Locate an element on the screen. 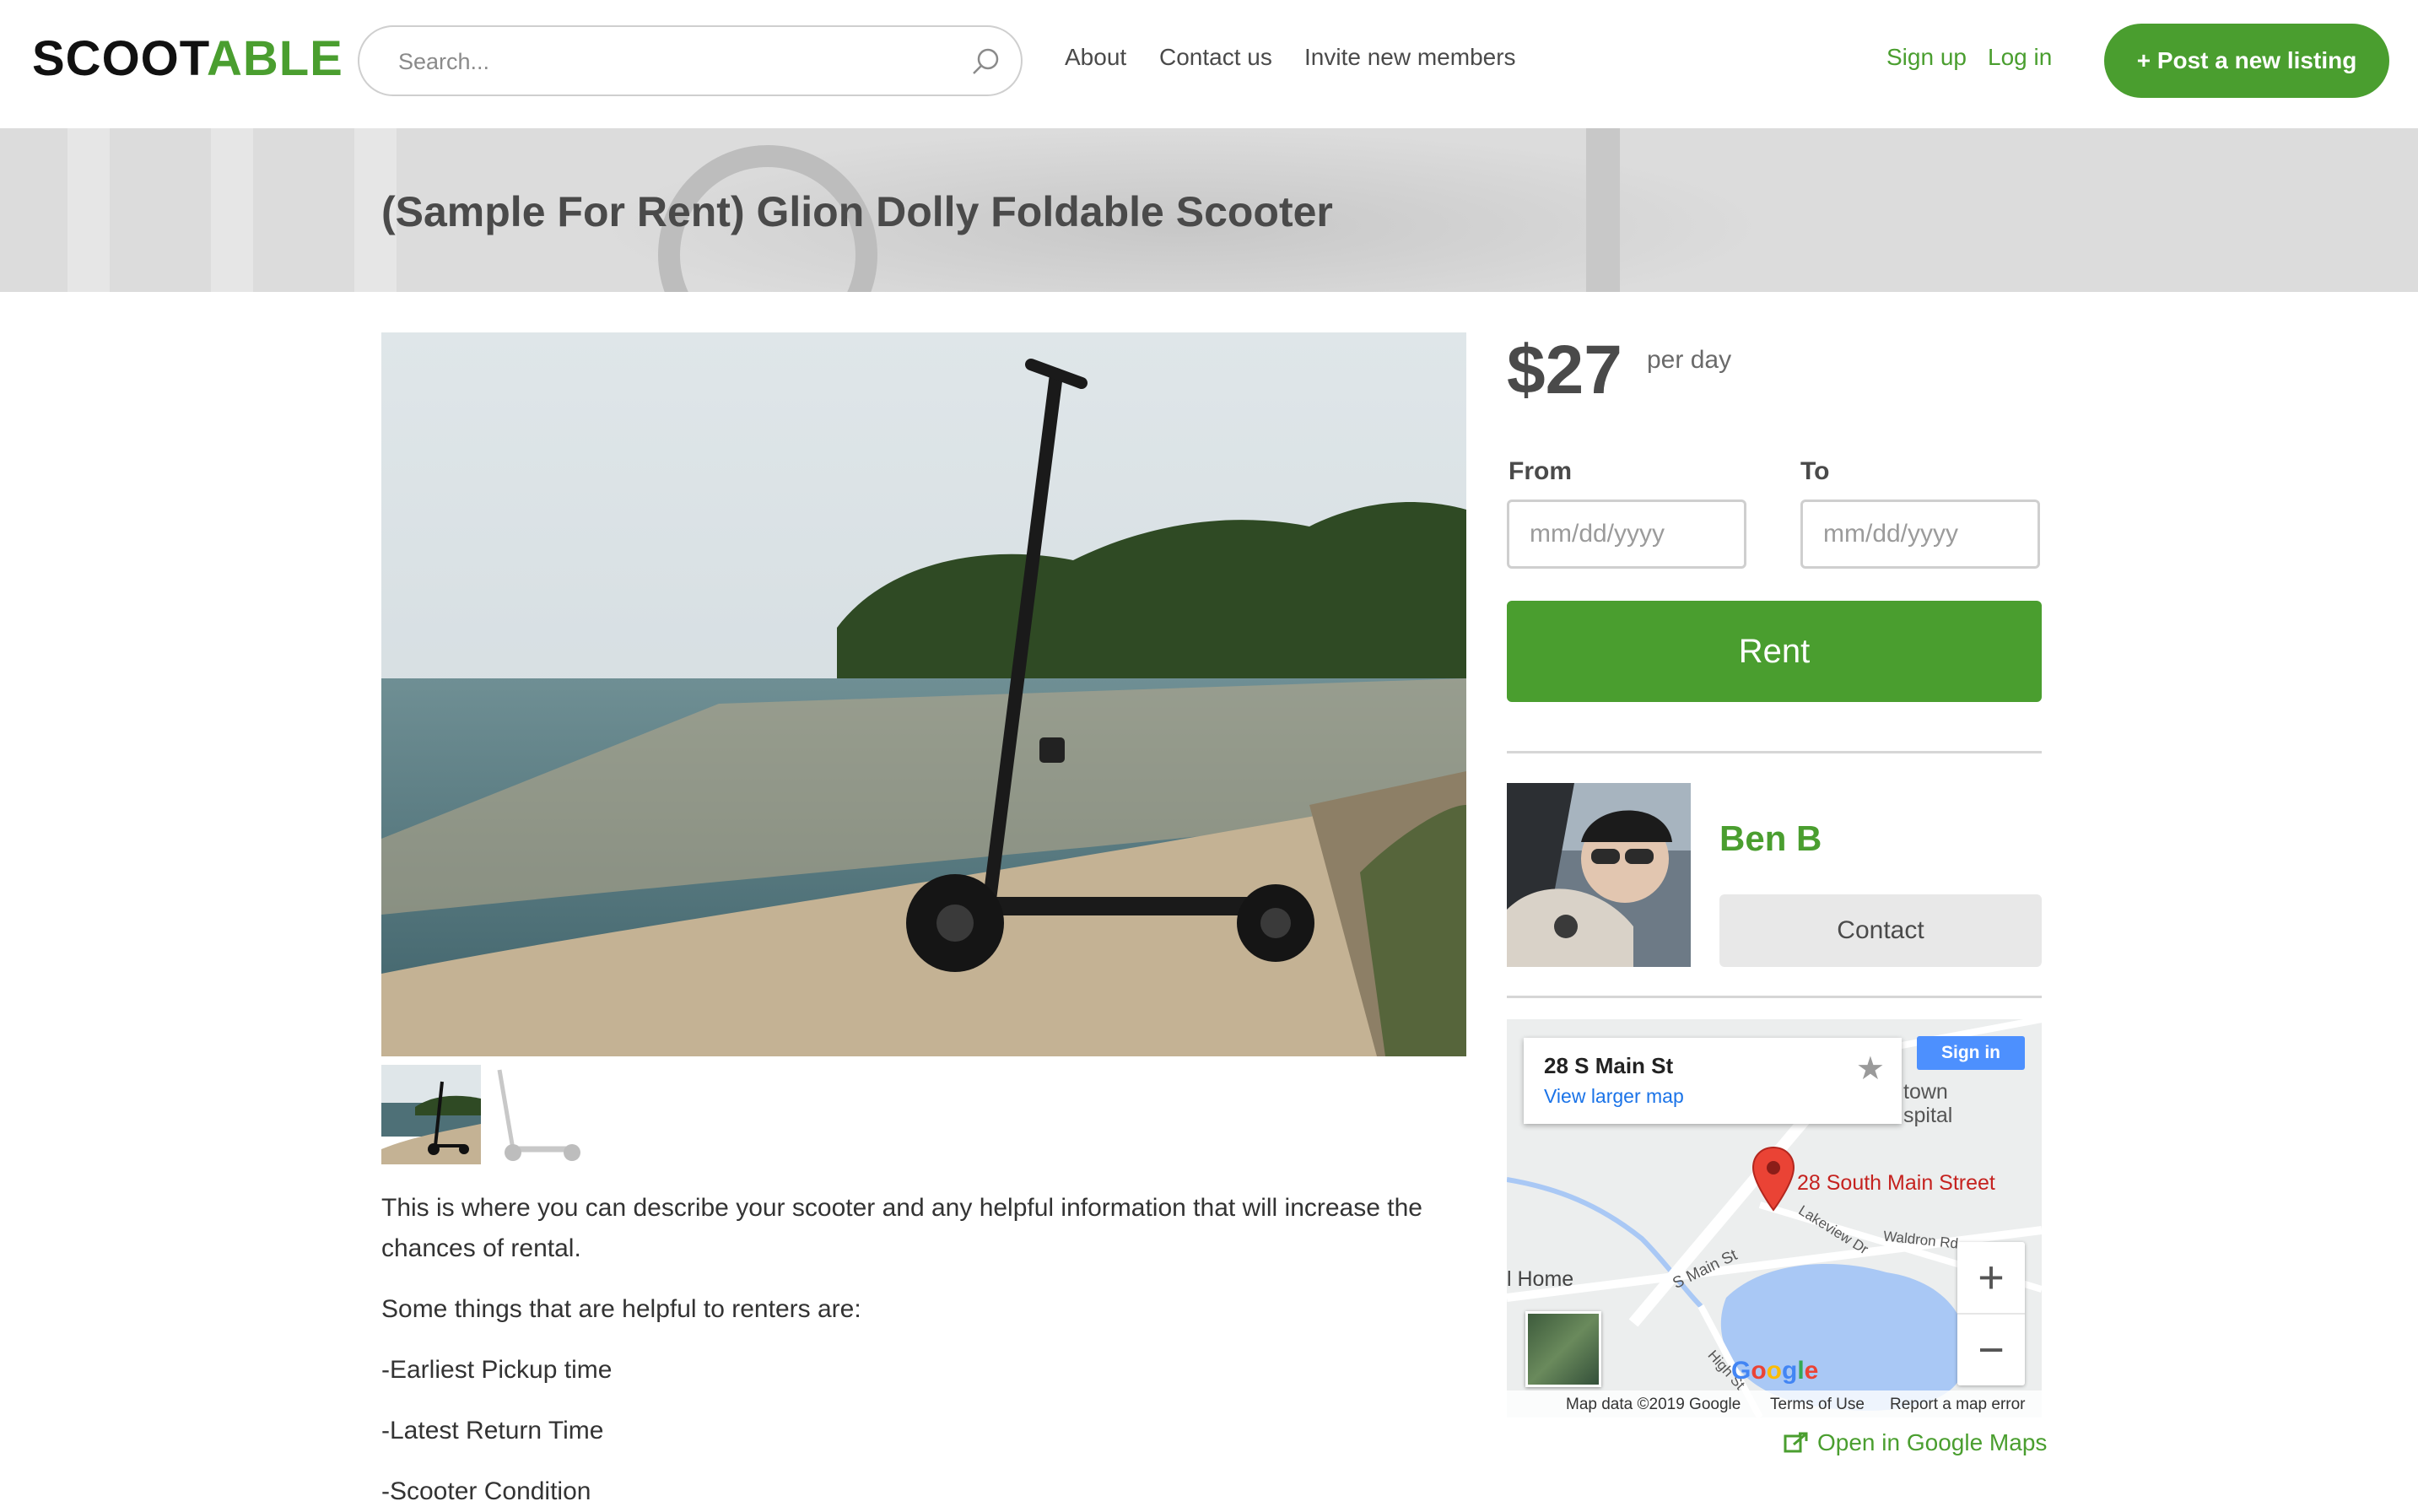  author-avatar is located at coordinates (1599, 875).